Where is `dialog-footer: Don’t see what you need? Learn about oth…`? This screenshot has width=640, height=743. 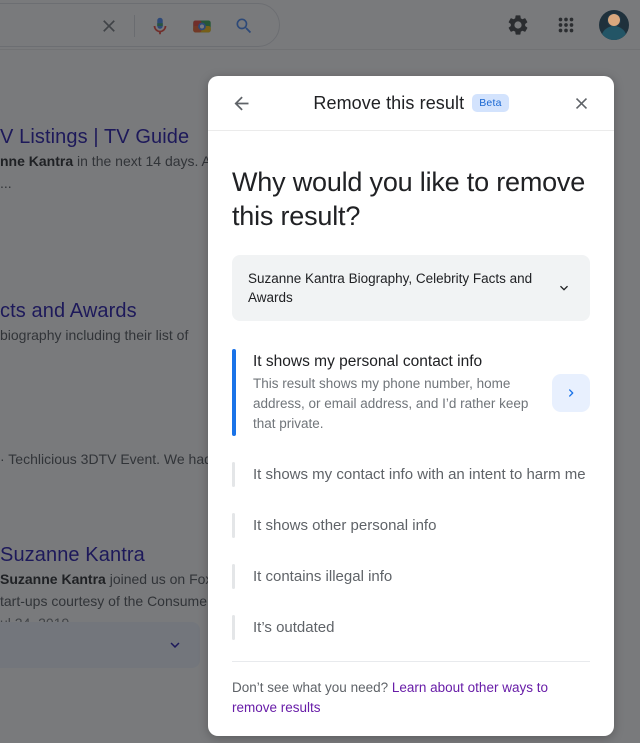
dialog-footer: Don’t see what you need? Learn about oth… is located at coordinates (411, 698).